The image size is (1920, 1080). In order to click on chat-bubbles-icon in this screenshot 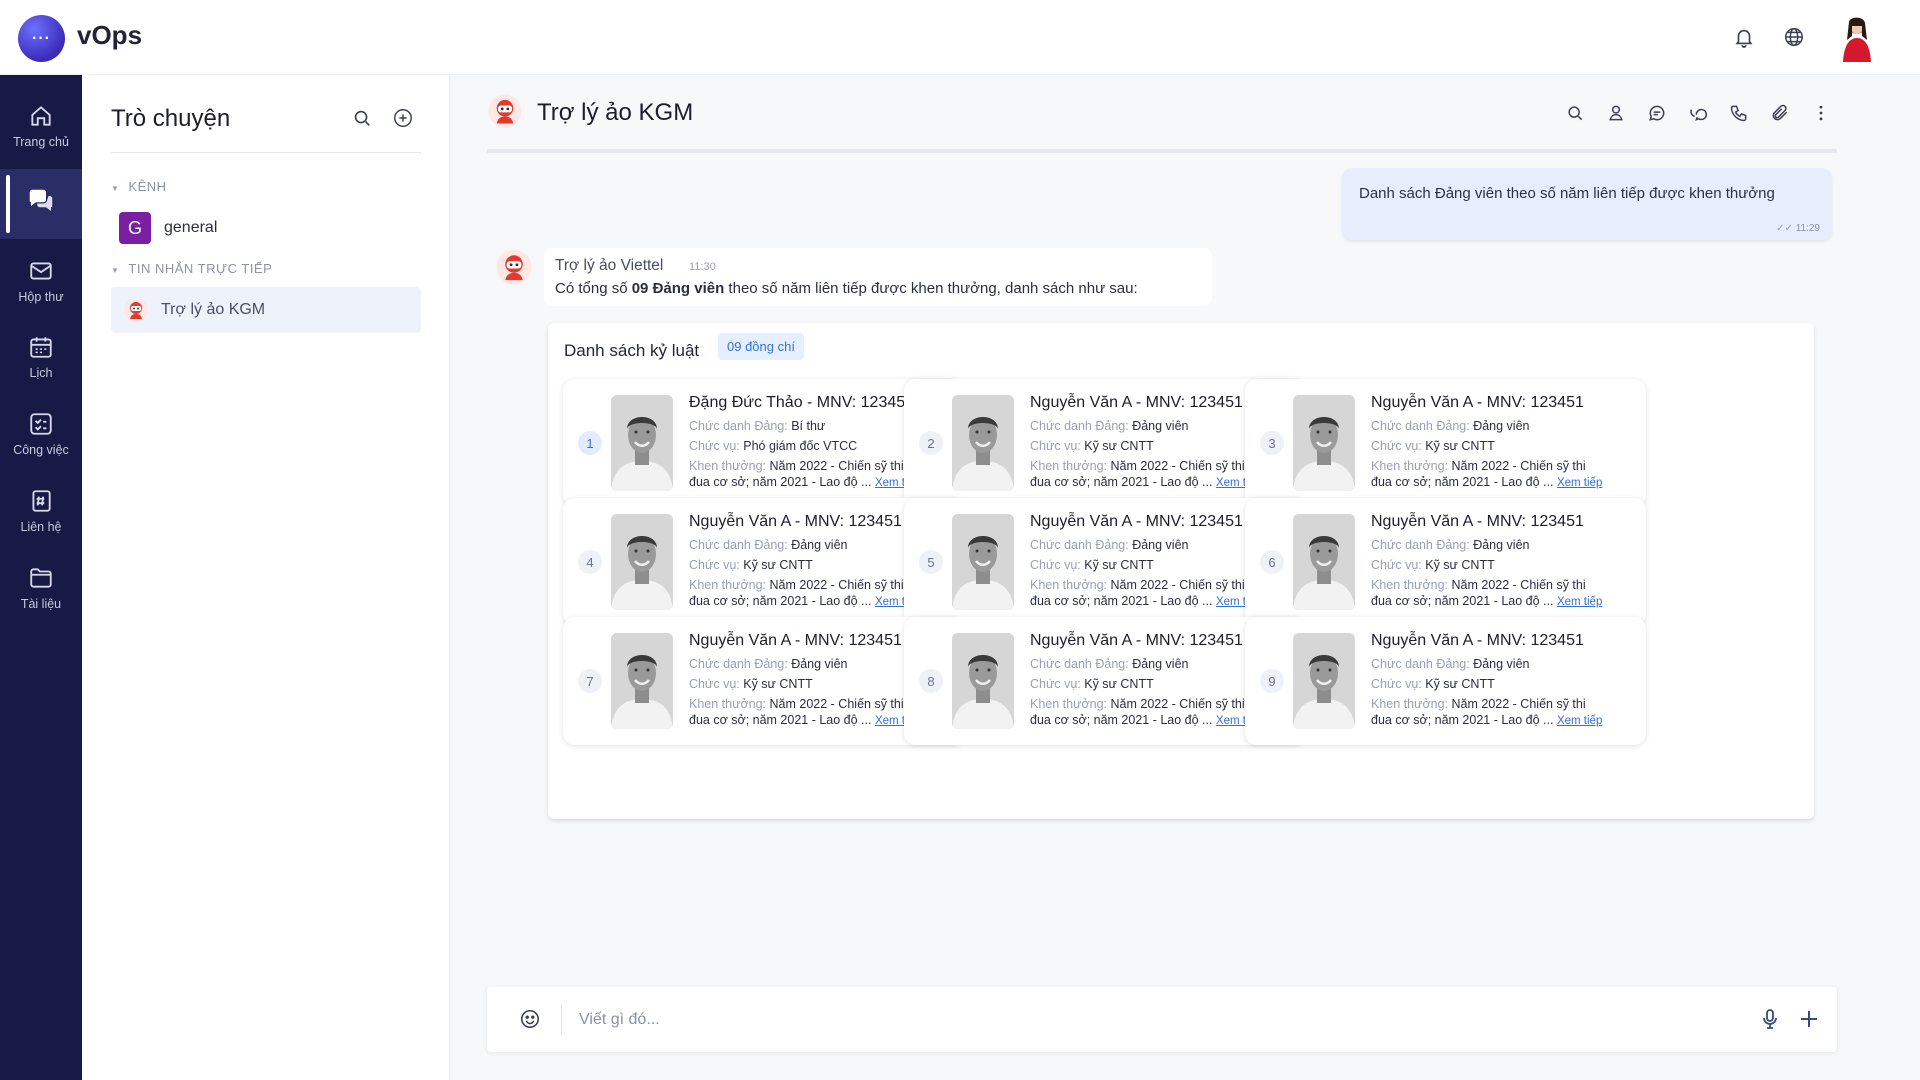, I will do `click(1698, 113)`.